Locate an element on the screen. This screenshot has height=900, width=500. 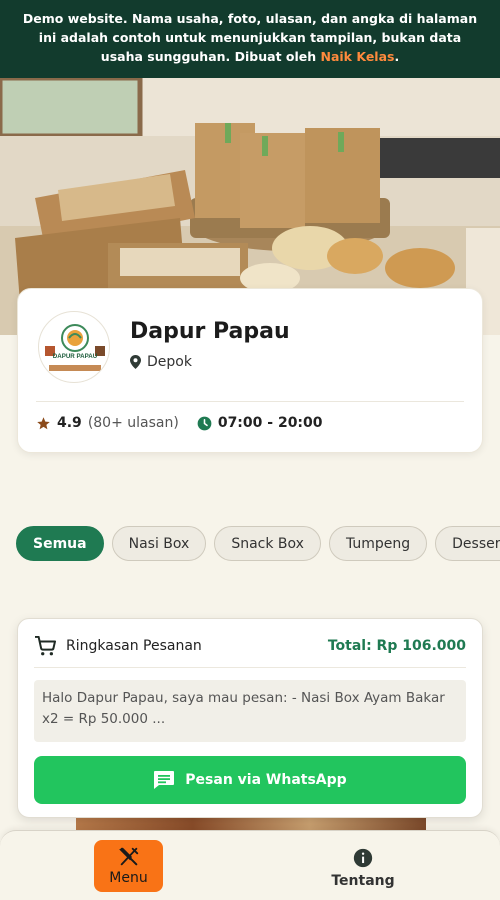
clock-icon is located at coordinates (204, 423).